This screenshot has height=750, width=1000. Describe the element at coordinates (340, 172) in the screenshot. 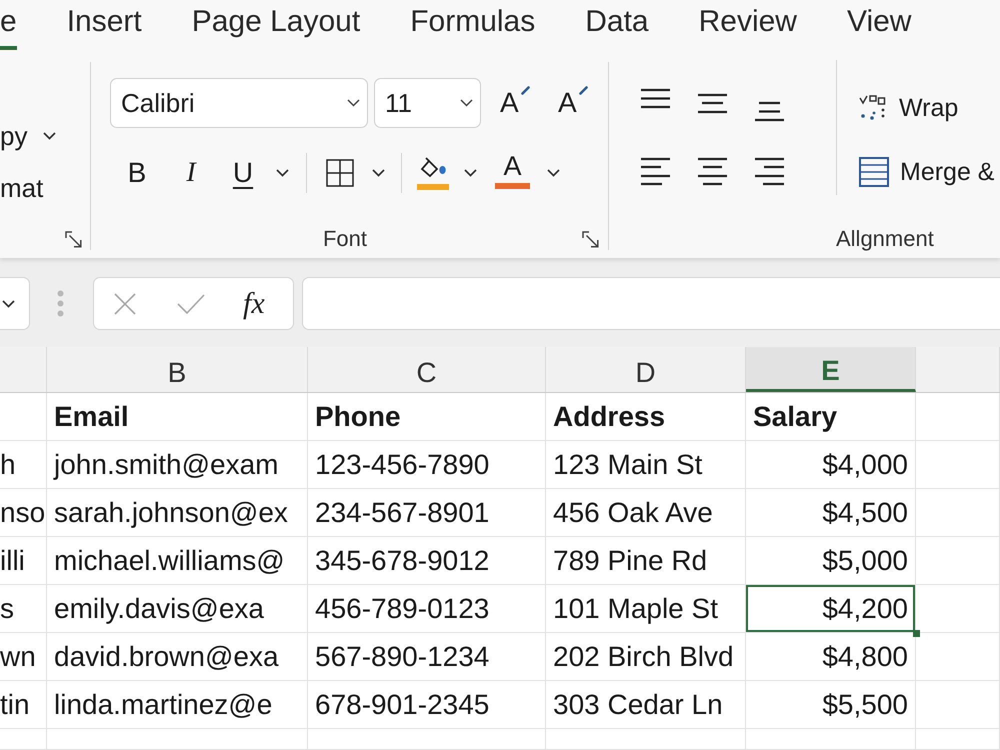

I see `grid-icon` at that location.